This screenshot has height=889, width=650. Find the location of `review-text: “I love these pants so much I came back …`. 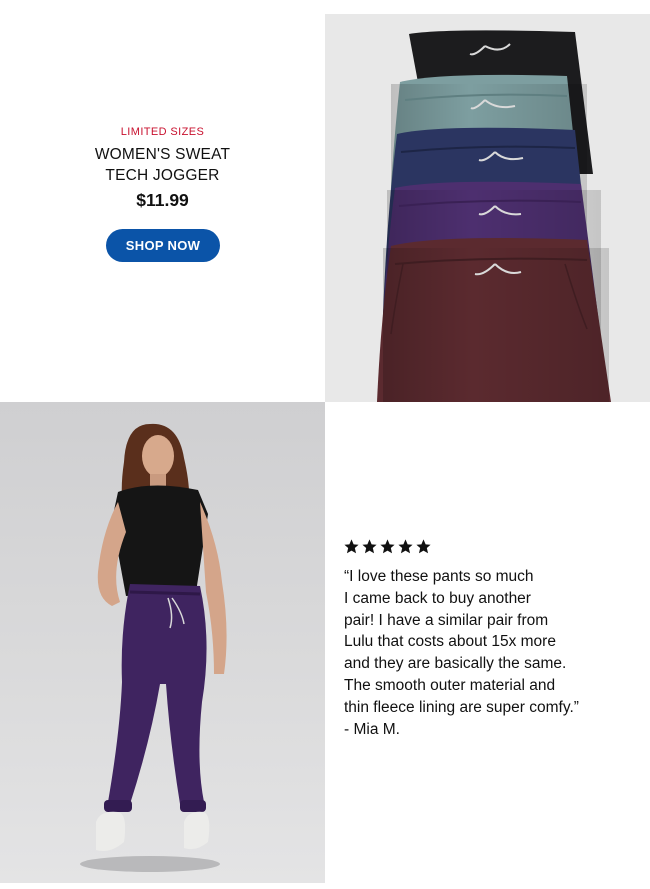

review-text: “I love these pants so much I came back … is located at coordinates (461, 653).